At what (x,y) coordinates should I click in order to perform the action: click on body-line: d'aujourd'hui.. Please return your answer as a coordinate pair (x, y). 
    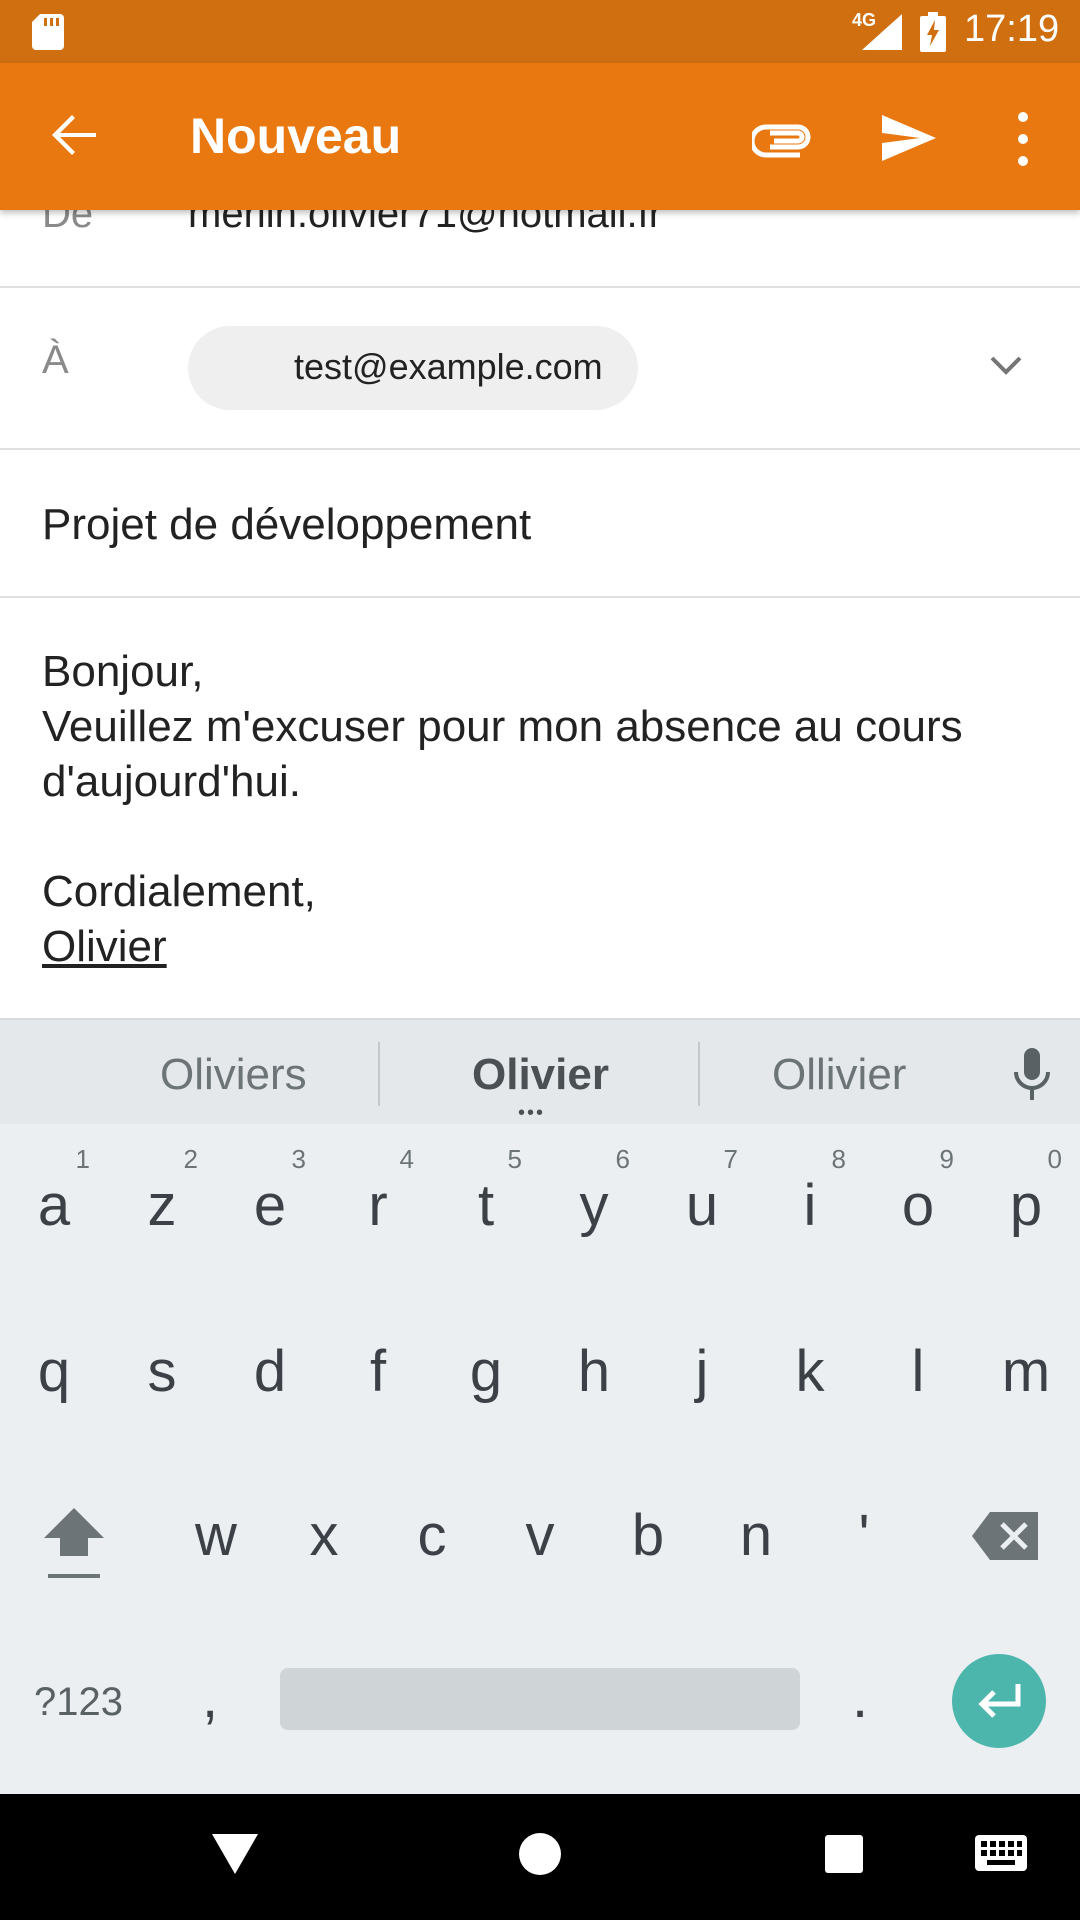
    Looking at the image, I should click on (171, 781).